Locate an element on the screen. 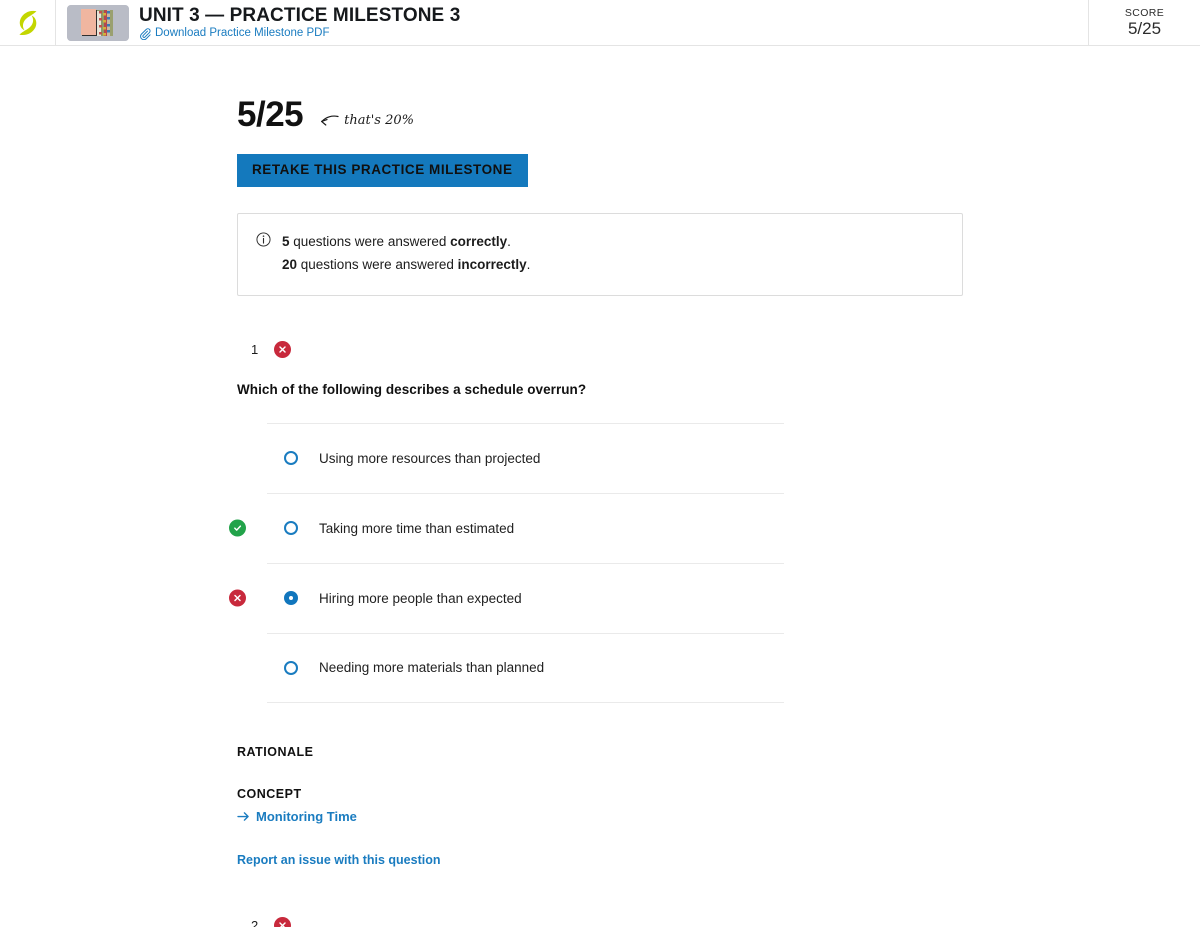  option-radio-selected is located at coordinates (291, 598).